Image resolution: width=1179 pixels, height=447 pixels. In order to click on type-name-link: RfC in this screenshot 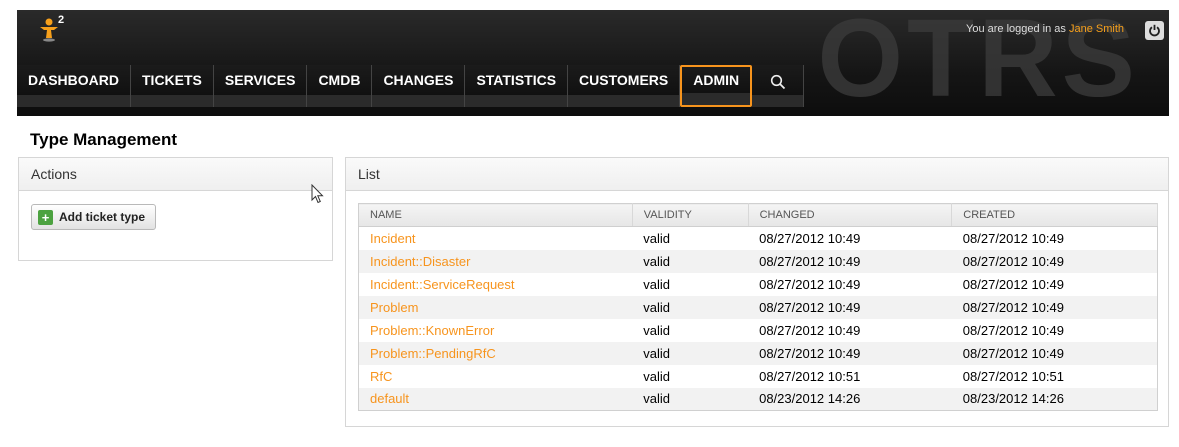, I will do `click(496, 376)`.